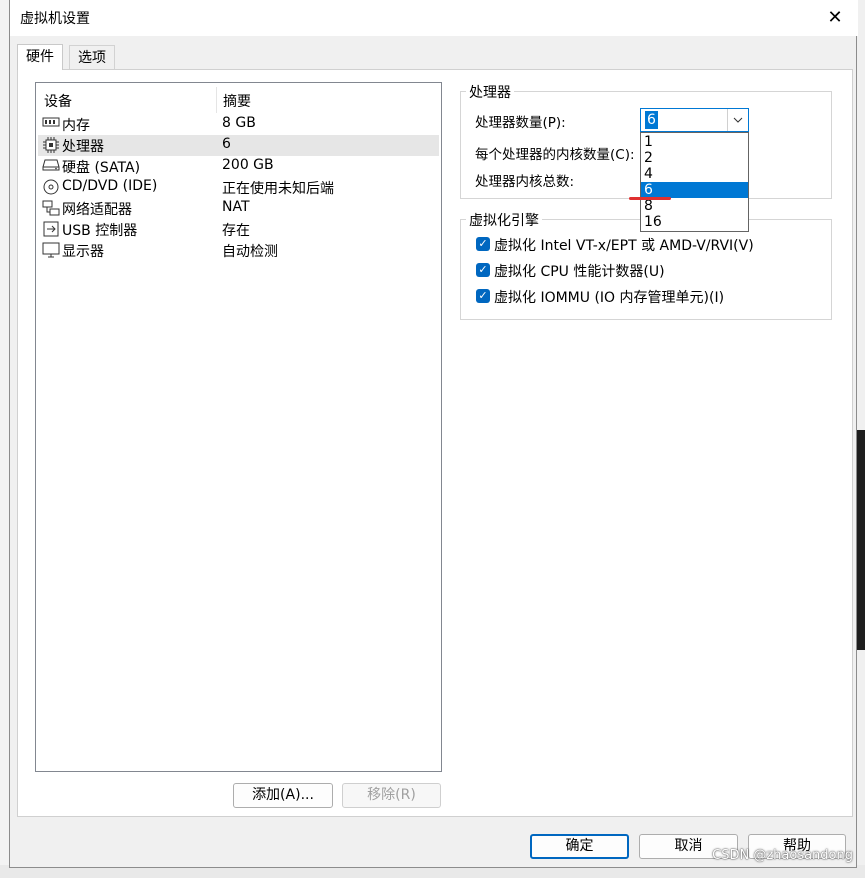  What do you see at coordinates (434, 18) in the screenshot?
I see `title-bar: 虚拟机设置 ✕` at bounding box center [434, 18].